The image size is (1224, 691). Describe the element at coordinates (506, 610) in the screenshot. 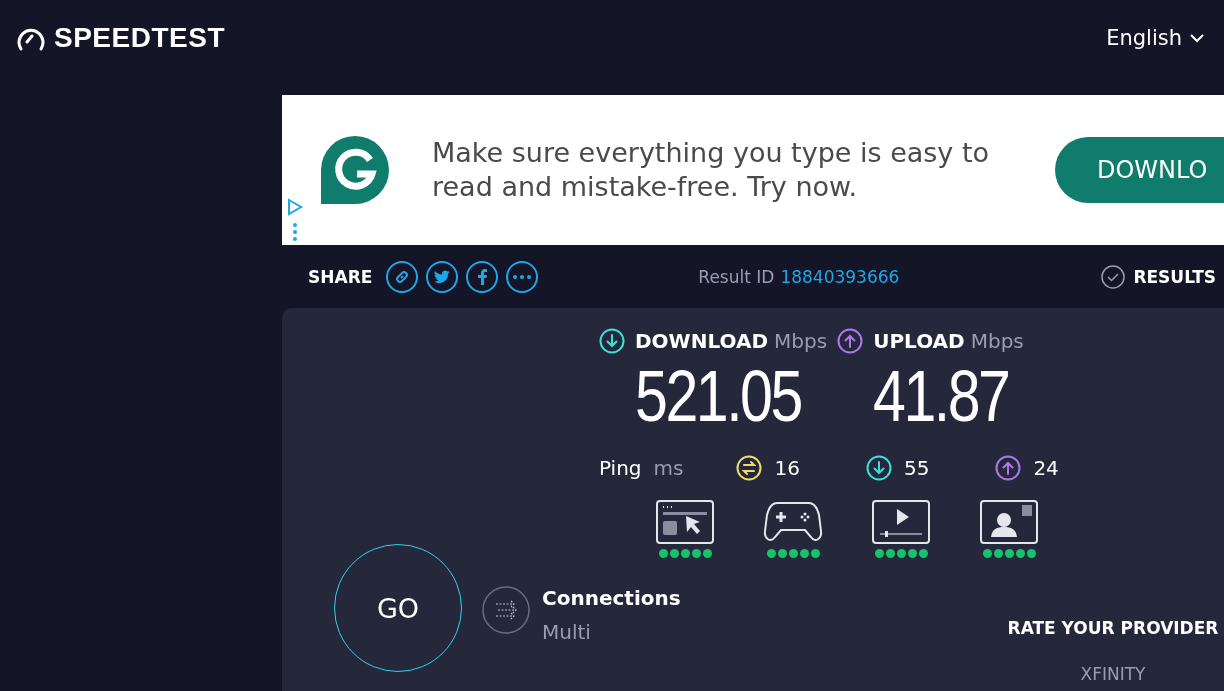

I see `connections-icon` at that location.